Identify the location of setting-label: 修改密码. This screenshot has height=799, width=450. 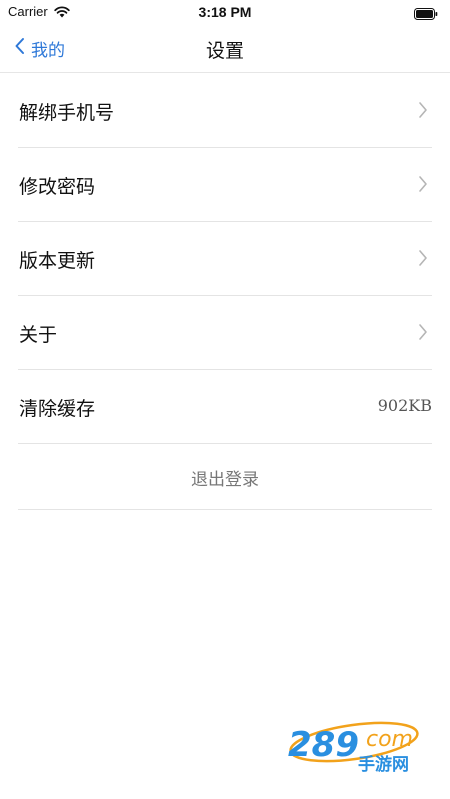
(57, 187).